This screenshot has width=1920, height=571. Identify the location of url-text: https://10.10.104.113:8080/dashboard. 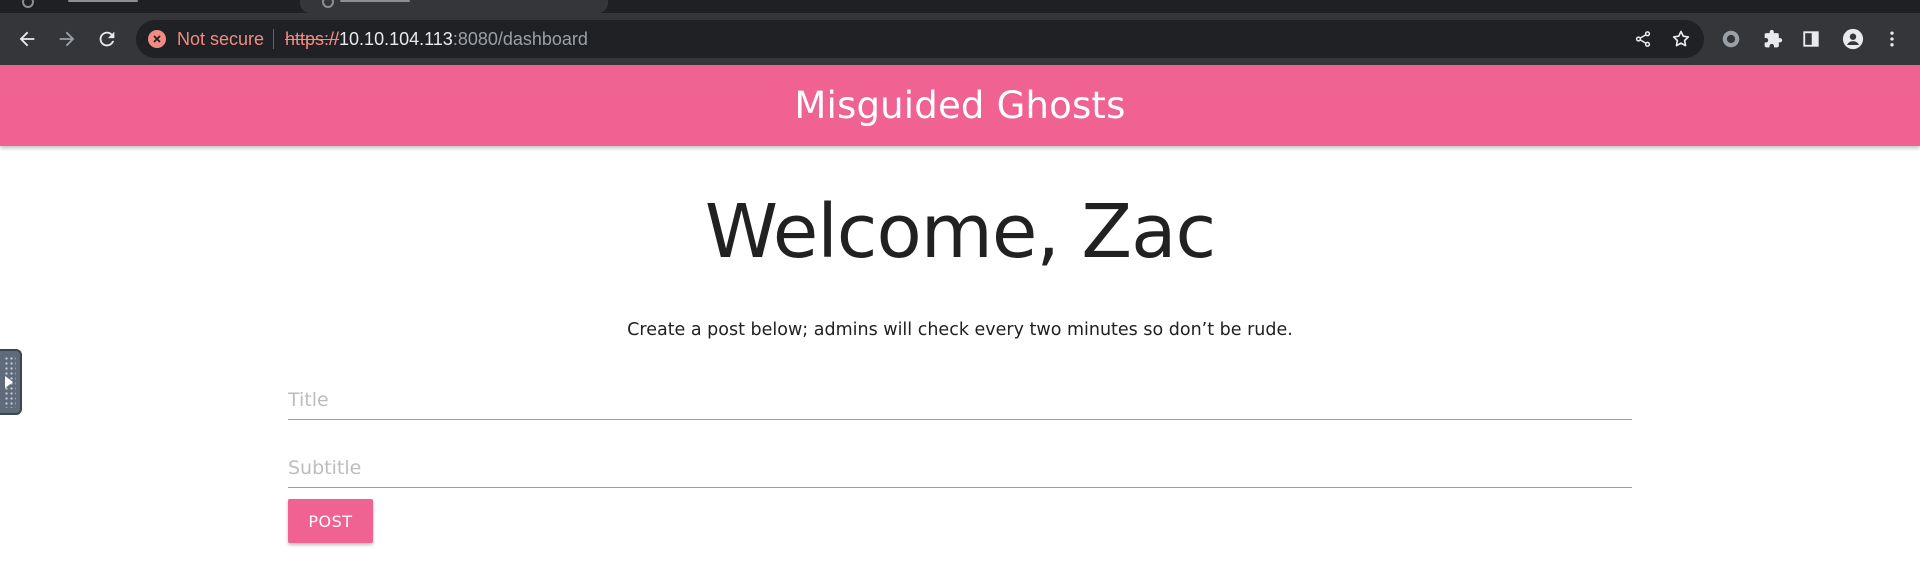
(436, 39).